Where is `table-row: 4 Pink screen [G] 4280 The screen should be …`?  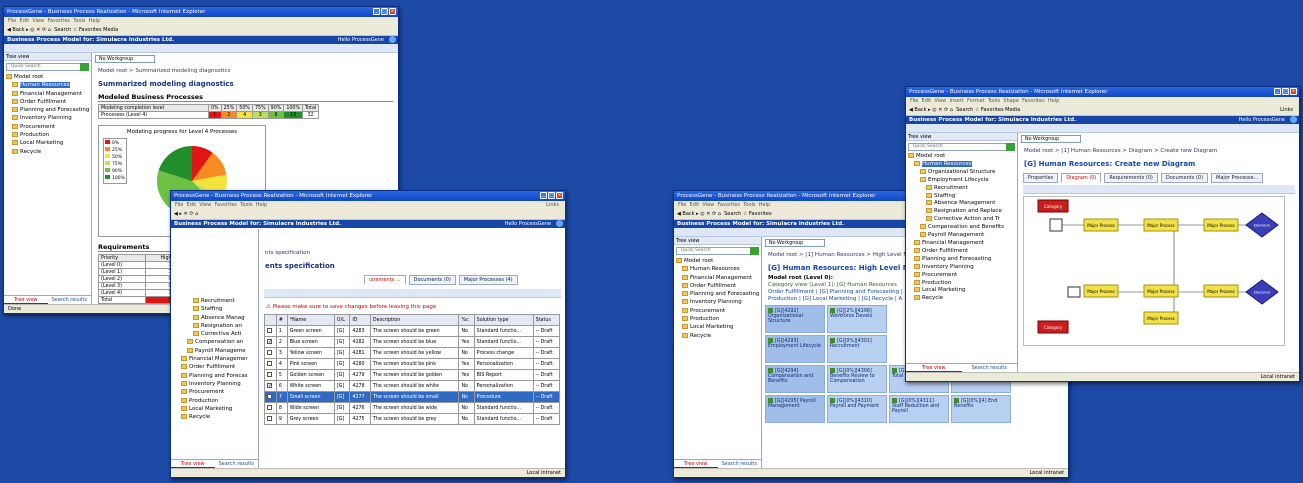
table-row: 4 Pink screen [G] 4280 The screen should be … is located at coordinates (412, 364).